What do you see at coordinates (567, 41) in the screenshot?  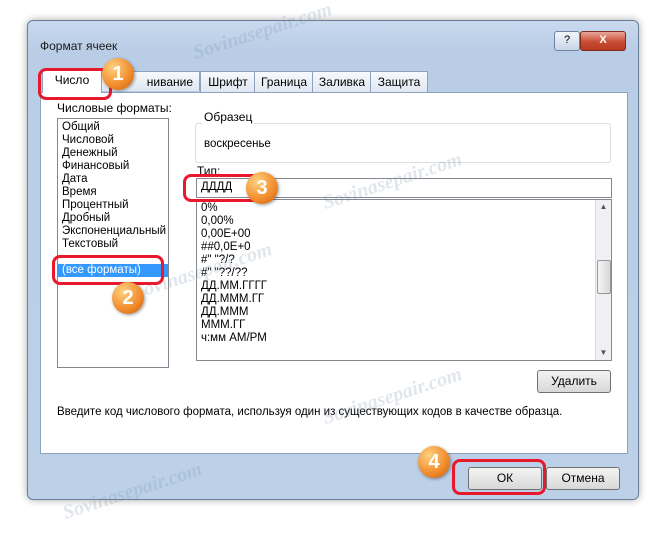 I see `help-button: ?` at bounding box center [567, 41].